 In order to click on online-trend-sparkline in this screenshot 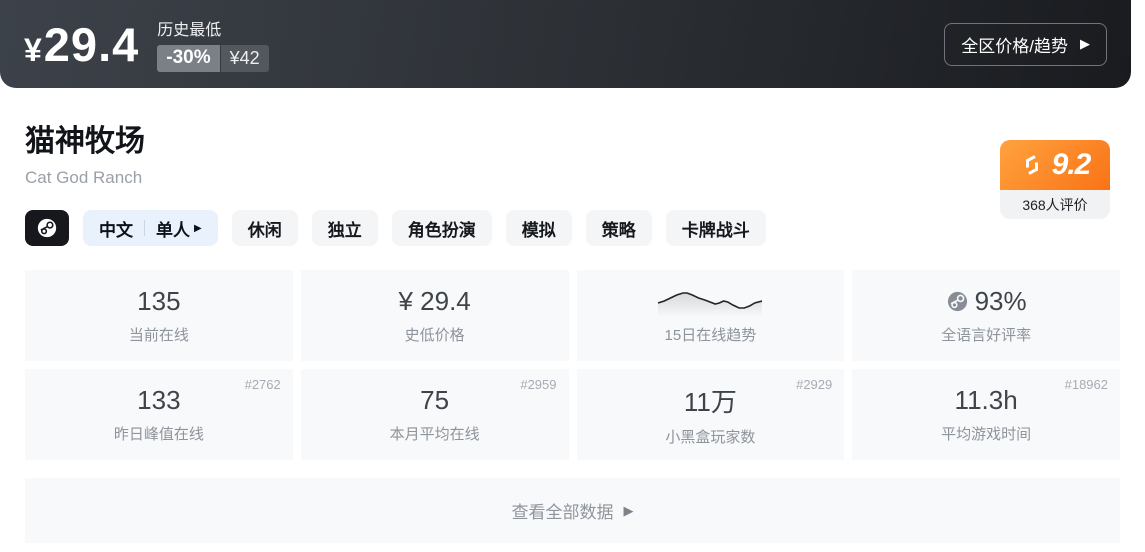, I will do `click(710, 304)`.